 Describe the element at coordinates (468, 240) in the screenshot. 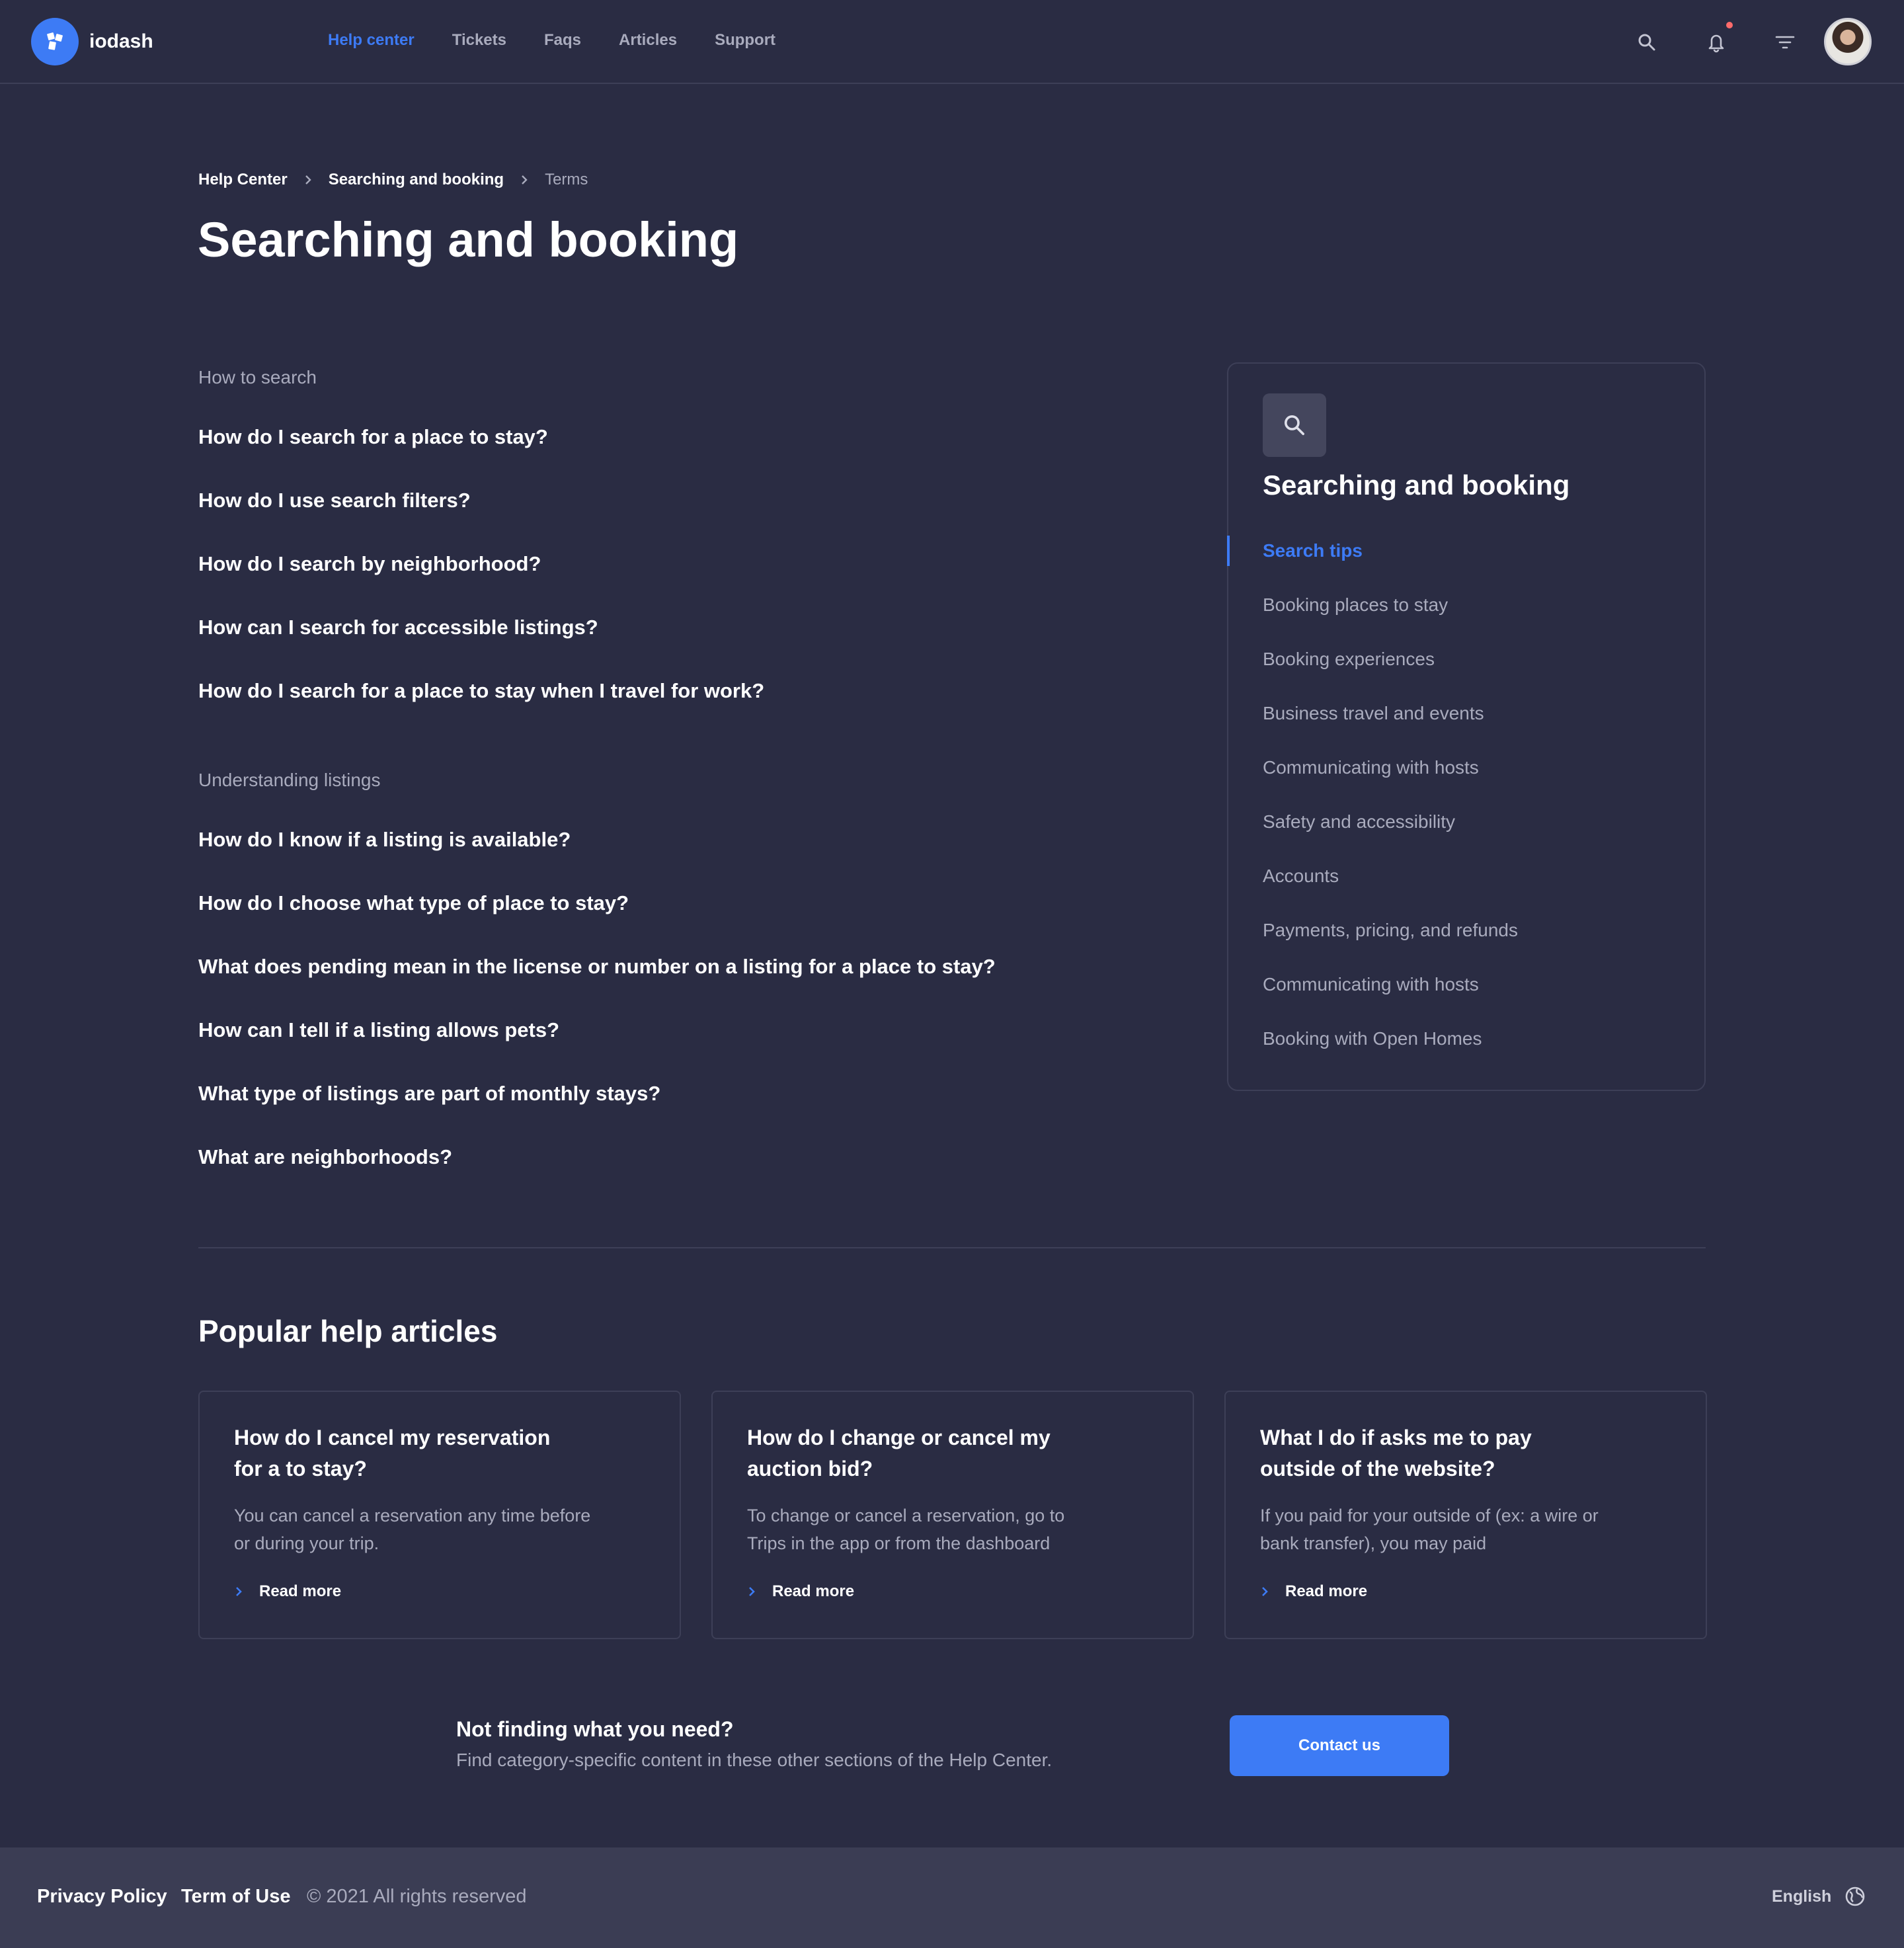

I see `page-title: Searching and booking` at that location.